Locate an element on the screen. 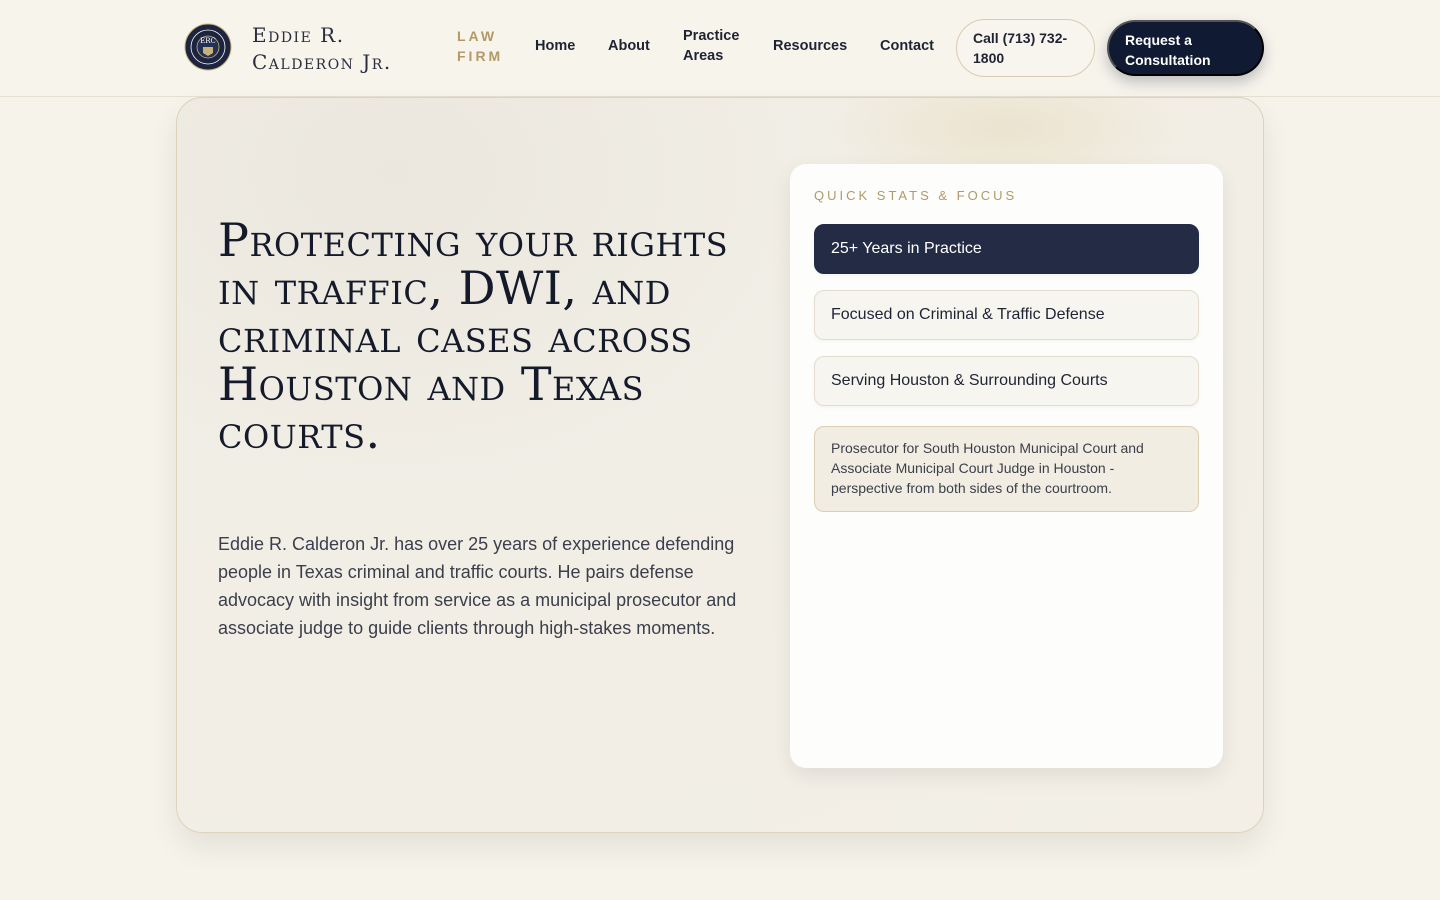 Image resolution: width=1440 pixels, height=900 pixels. quick-stats-label: QUICK STATS & FOCUS is located at coordinates (916, 195).